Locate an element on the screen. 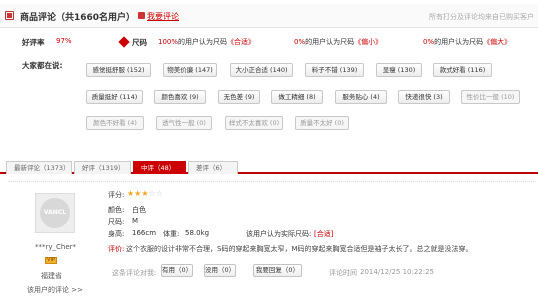  review-header: 商品评论（共1660名用户） 我要评论 所有打分及评论均来自已购买客户 is located at coordinates (269, 16).